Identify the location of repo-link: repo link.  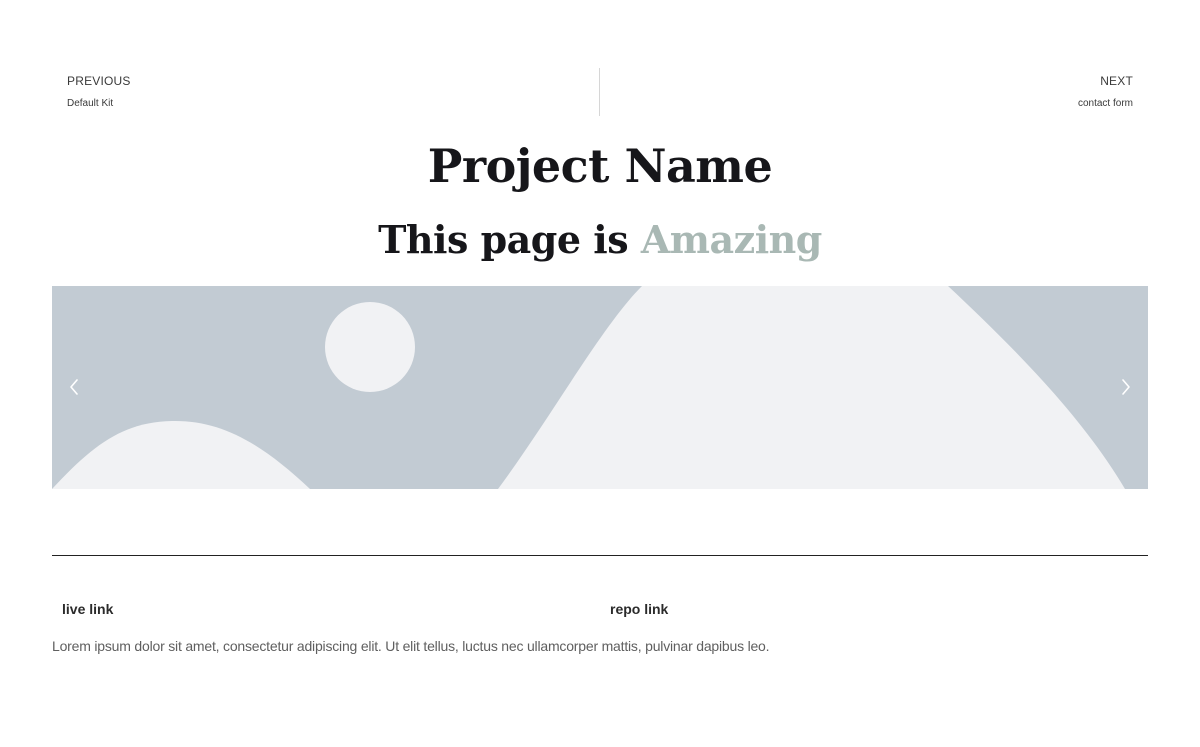
(639, 609).